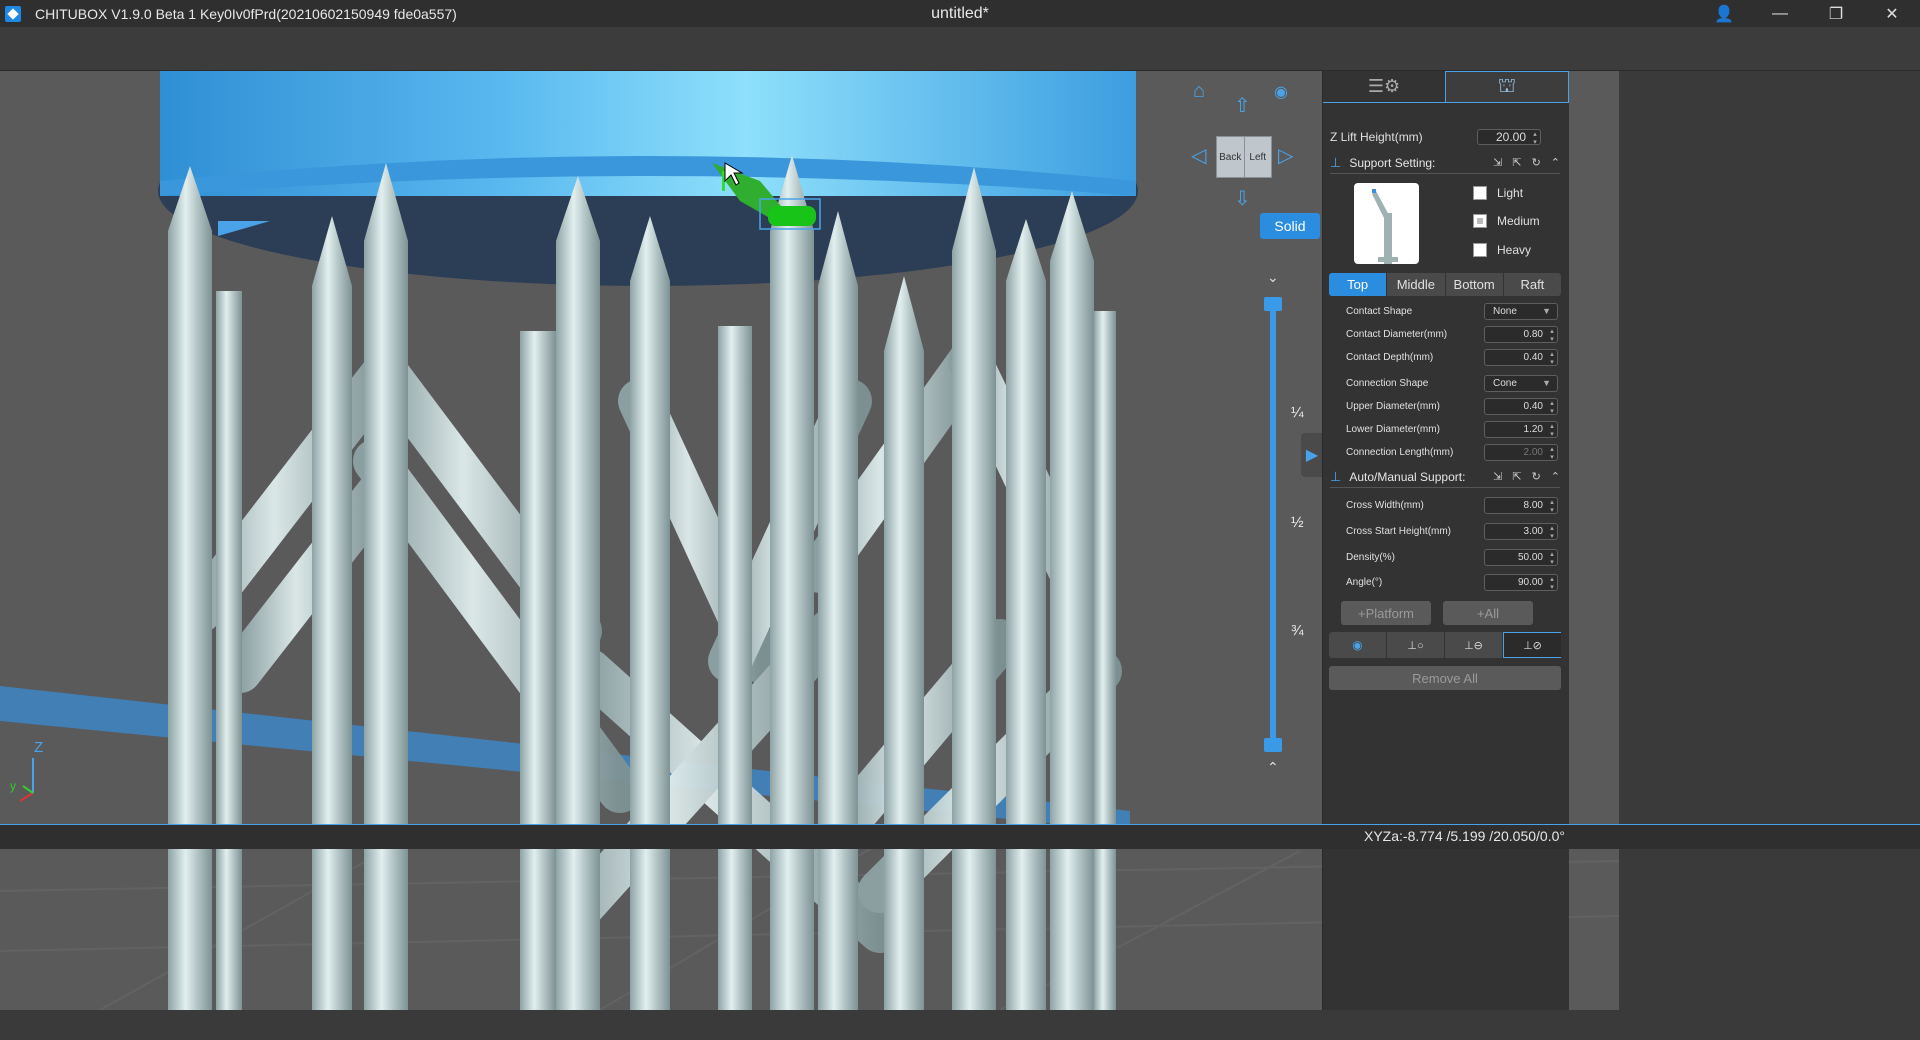 This screenshot has width=1920, height=1040. I want to click on remove-support-icon: ⊥⊖, so click(1474, 645).